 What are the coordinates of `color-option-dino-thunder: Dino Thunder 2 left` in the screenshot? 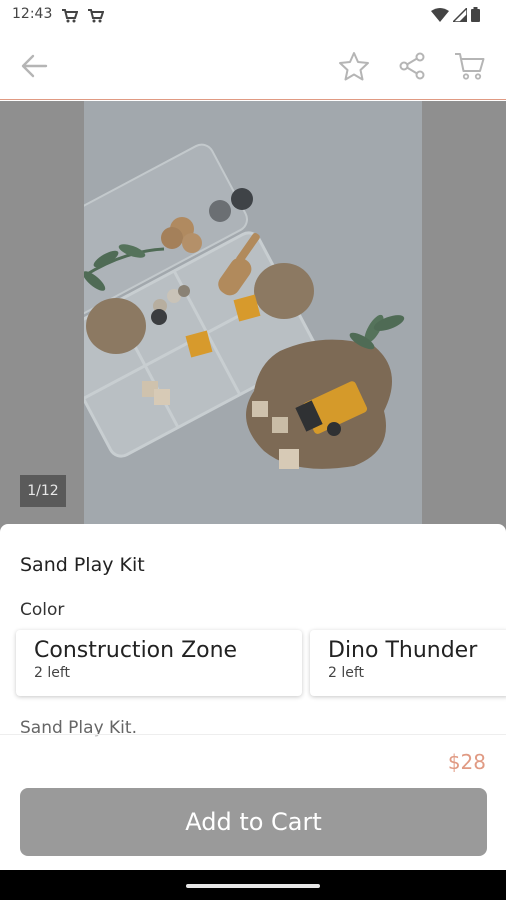 It's located at (408, 663).